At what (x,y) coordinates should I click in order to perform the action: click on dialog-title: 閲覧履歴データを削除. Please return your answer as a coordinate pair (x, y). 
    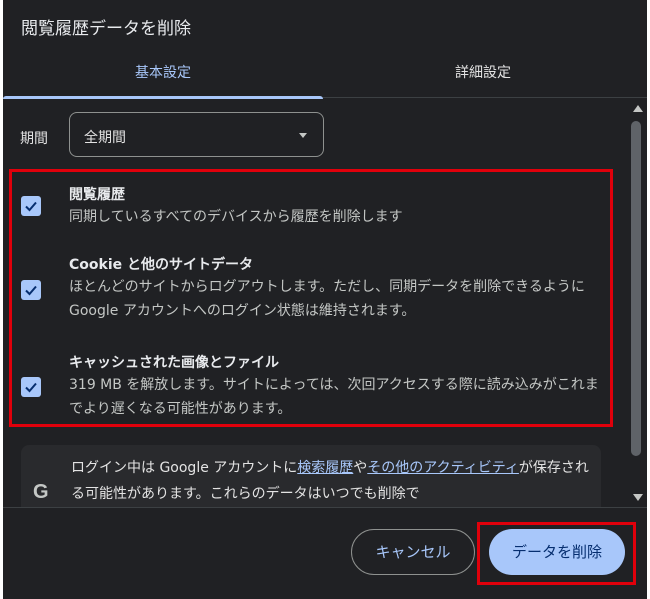
    Looking at the image, I should click on (106, 29).